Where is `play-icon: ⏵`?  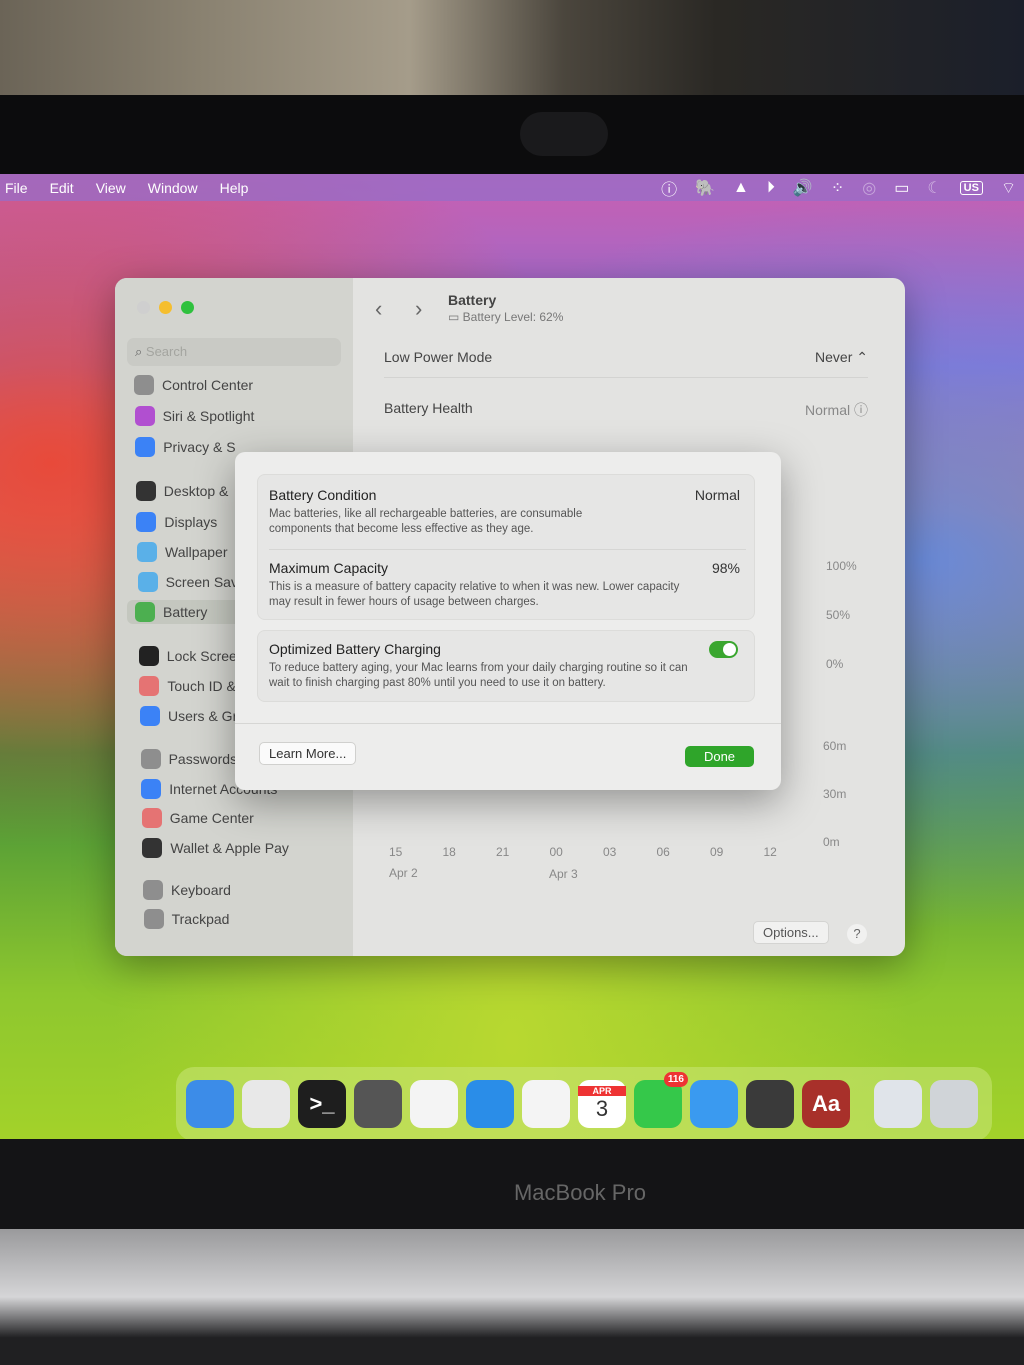
play-icon: ⏵ is located at coordinates (771, 188).